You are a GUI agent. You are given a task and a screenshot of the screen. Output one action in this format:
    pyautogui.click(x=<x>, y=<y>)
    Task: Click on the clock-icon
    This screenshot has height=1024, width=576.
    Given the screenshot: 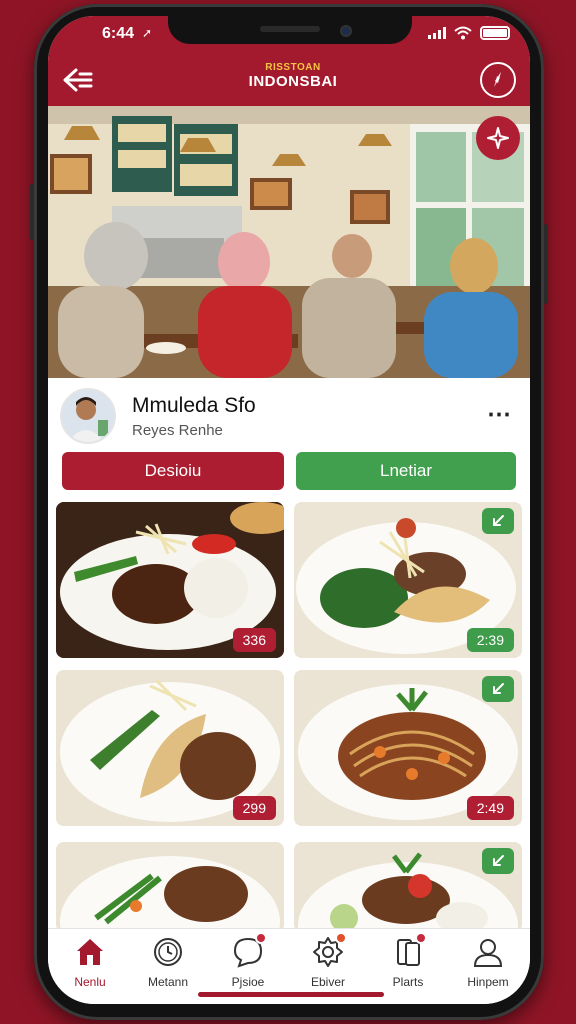 What is the action you would take?
    pyautogui.click(x=168, y=952)
    